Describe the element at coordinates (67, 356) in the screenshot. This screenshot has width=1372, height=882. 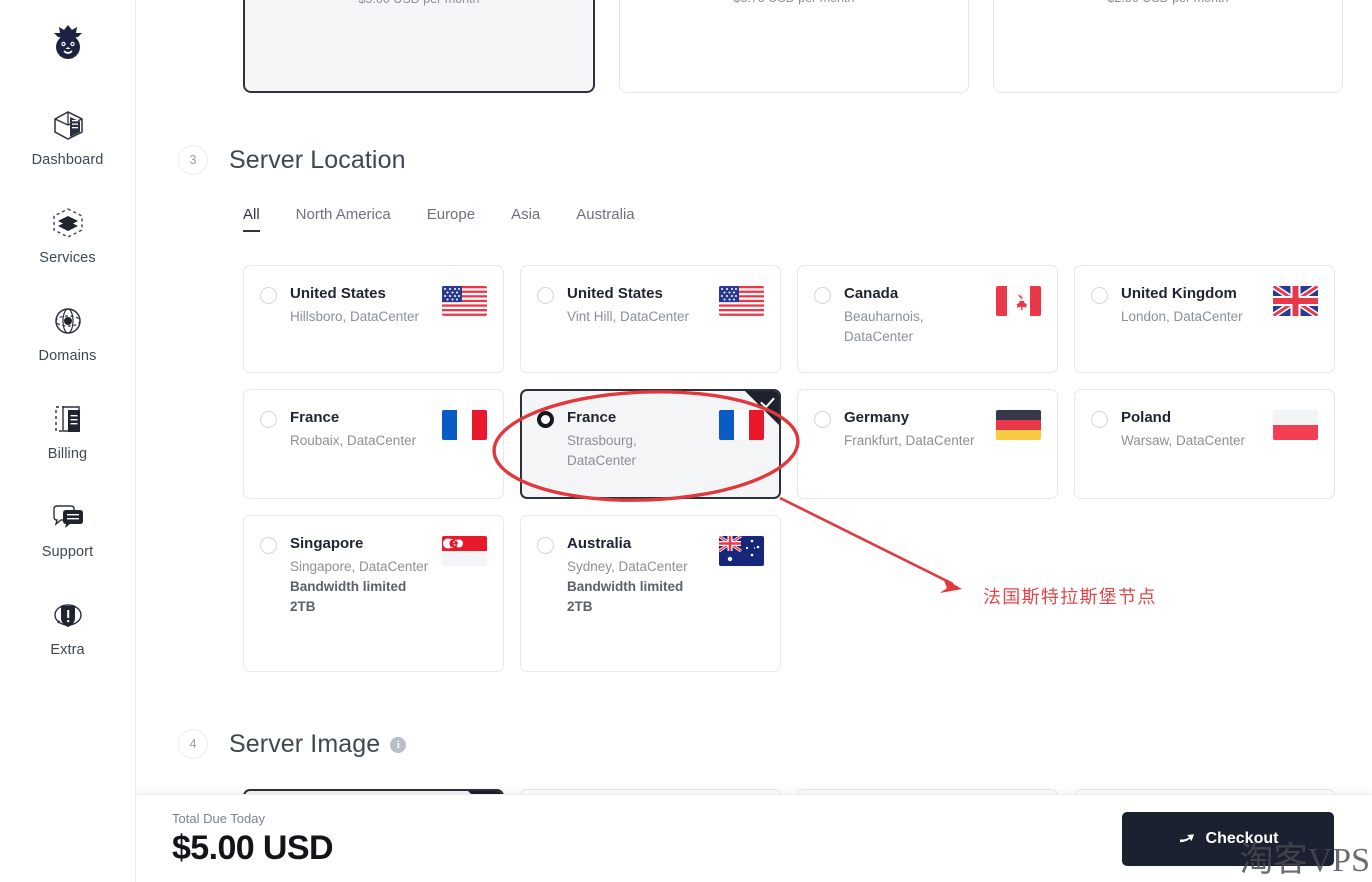
I see `sidebar-item-label: Domains` at that location.